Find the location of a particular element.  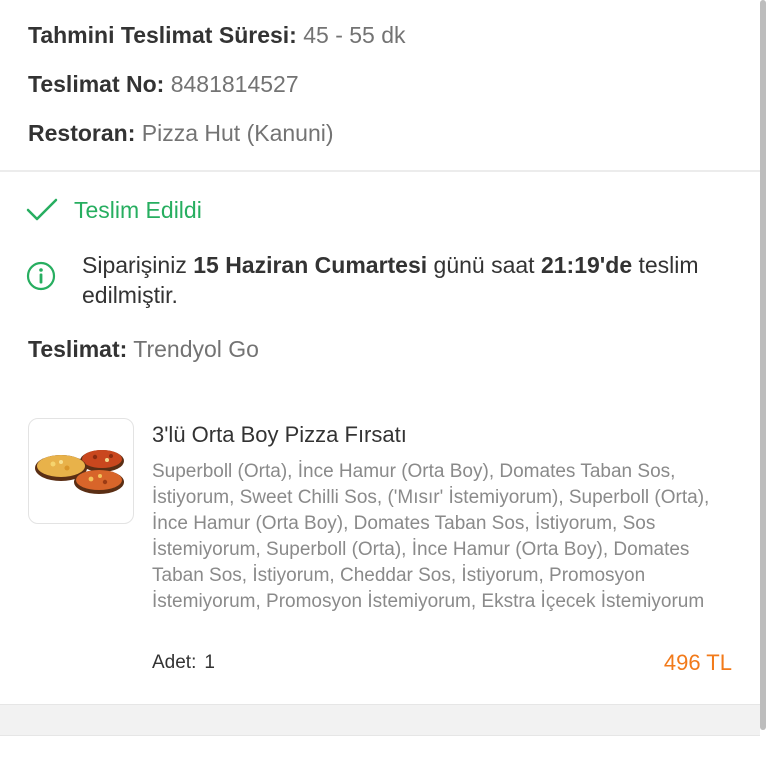

notice-date: 15 Haziran Cumartesi is located at coordinates (310, 265).